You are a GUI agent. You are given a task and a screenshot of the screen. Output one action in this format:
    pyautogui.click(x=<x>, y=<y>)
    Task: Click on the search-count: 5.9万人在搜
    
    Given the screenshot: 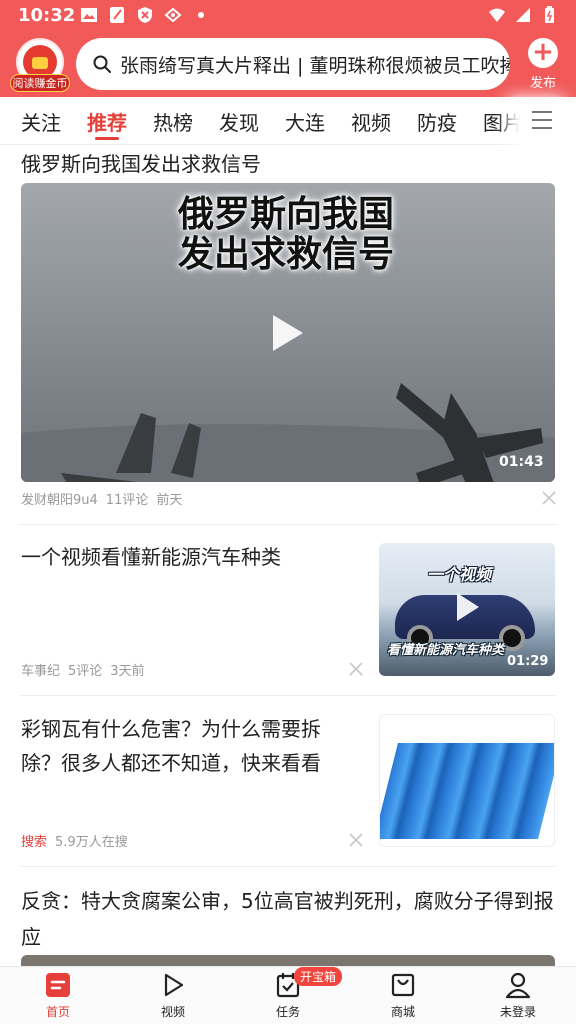 What is the action you would take?
    pyautogui.click(x=91, y=842)
    